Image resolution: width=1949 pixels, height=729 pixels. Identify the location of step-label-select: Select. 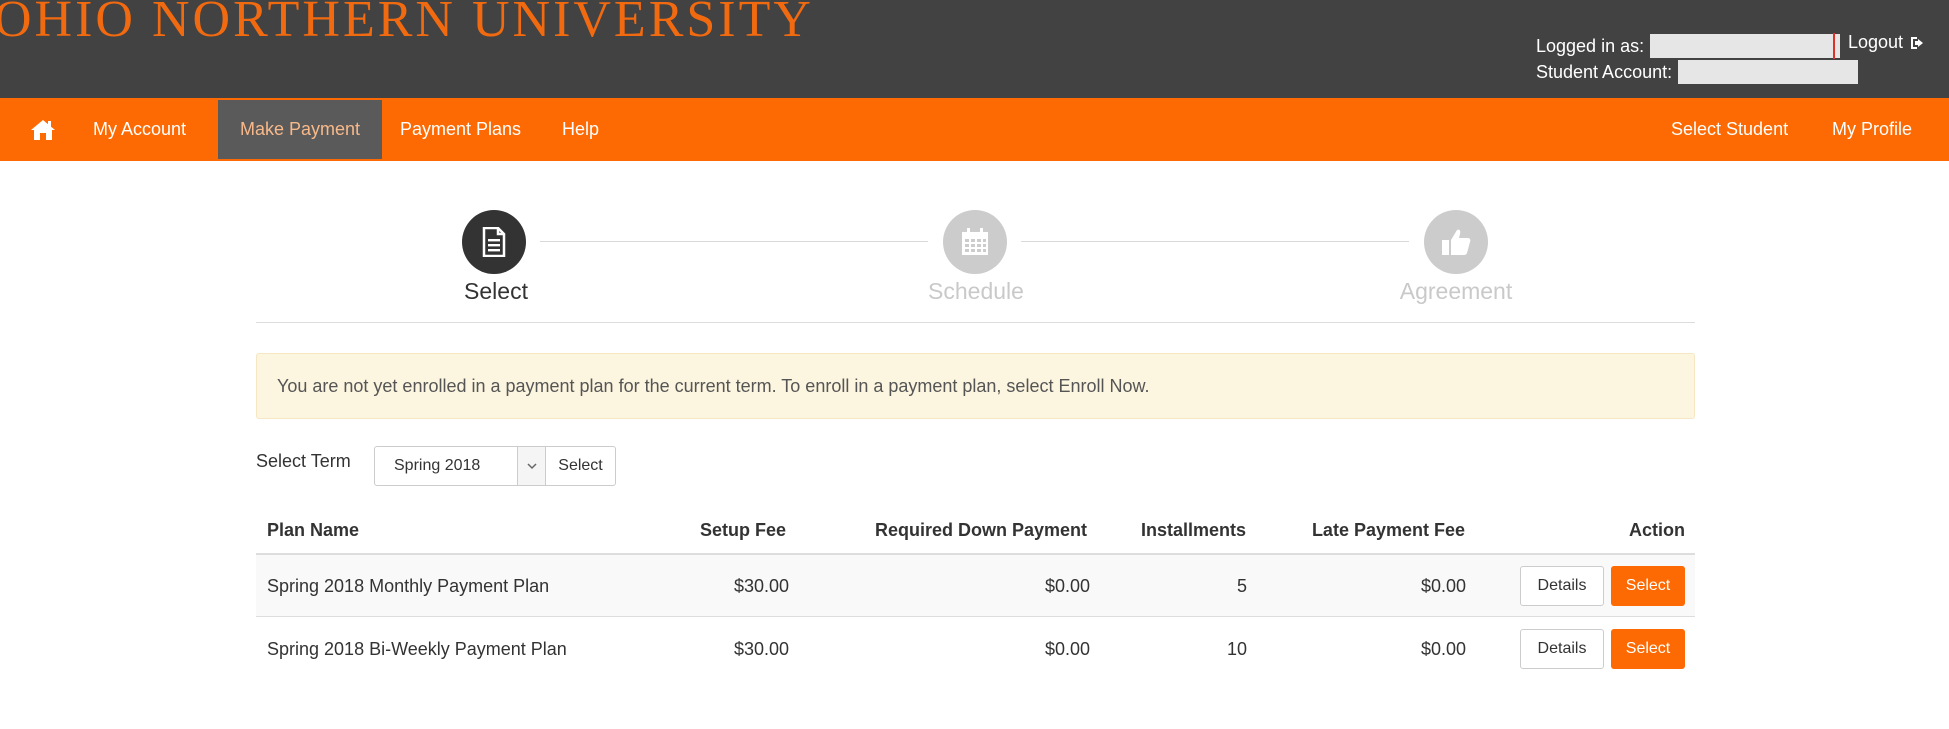
(496, 291).